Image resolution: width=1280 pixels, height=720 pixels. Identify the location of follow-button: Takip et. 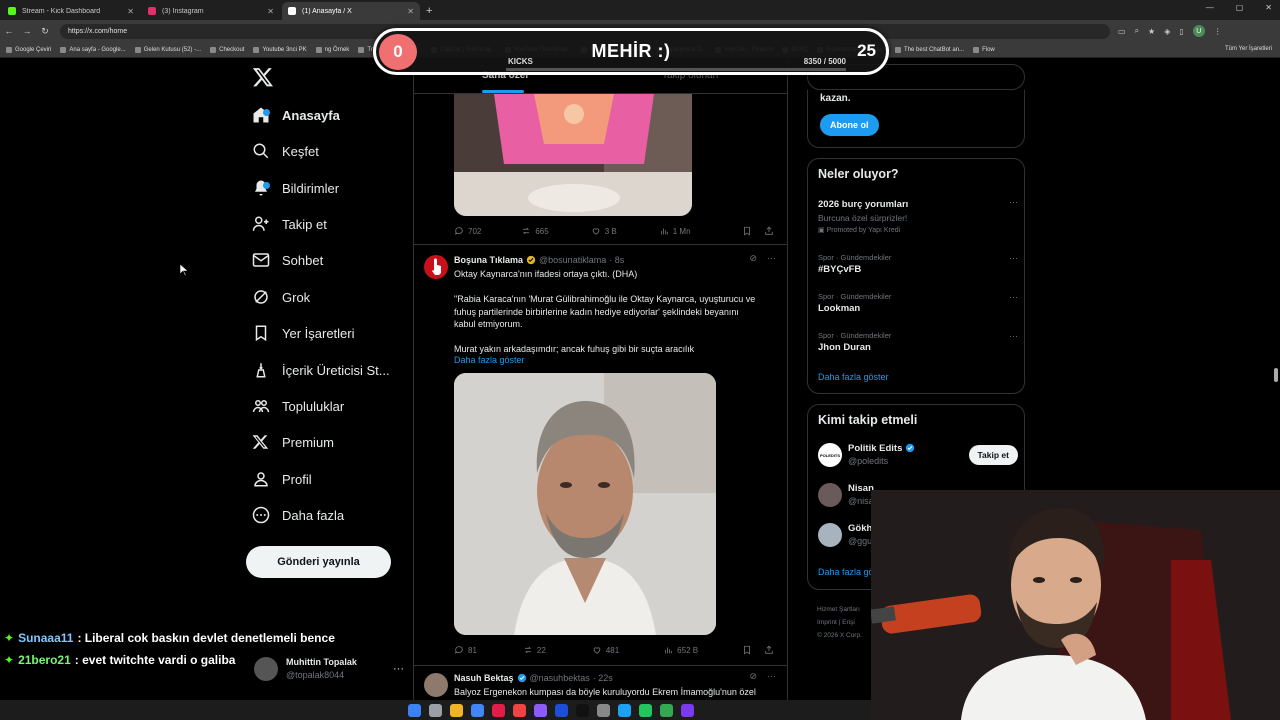
(993, 455).